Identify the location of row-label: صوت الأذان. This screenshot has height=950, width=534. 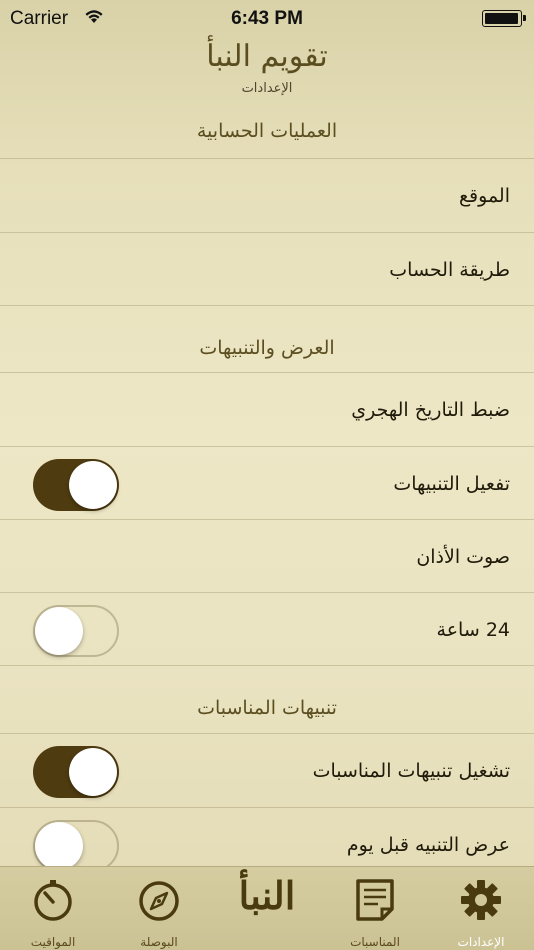
(463, 557).